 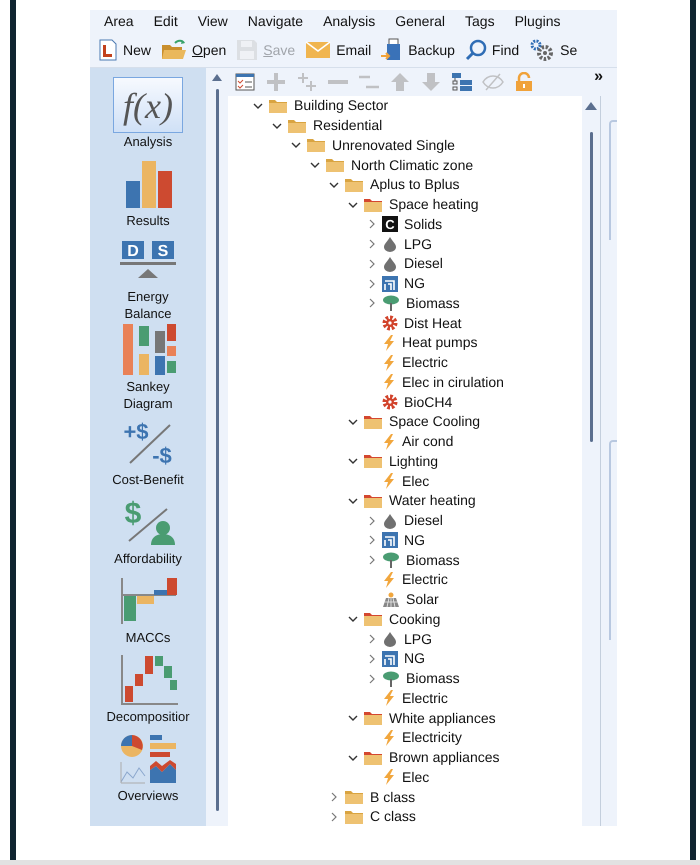 I want to click on tree-item: Cooking, so click(x=401, y=619).